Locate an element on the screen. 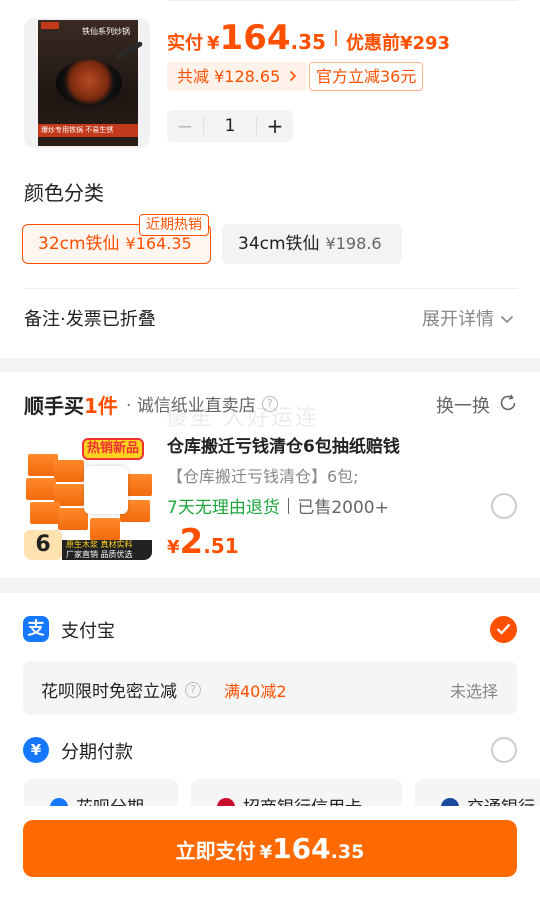 The image size is (540, 900). total-discount-text: 共减 ¥128.65 is located at coordinates (229, 76).